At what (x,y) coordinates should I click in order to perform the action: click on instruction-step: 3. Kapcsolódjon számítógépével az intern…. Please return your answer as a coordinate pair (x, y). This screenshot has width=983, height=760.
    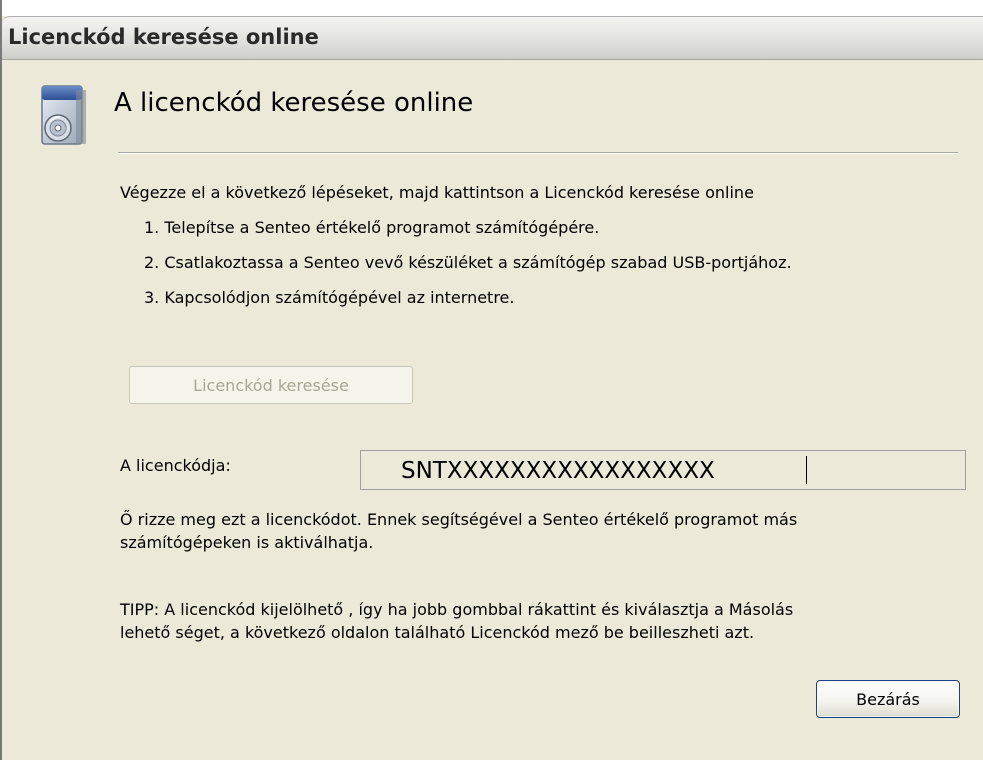
    Looking at the image, I should click on (329, 297).